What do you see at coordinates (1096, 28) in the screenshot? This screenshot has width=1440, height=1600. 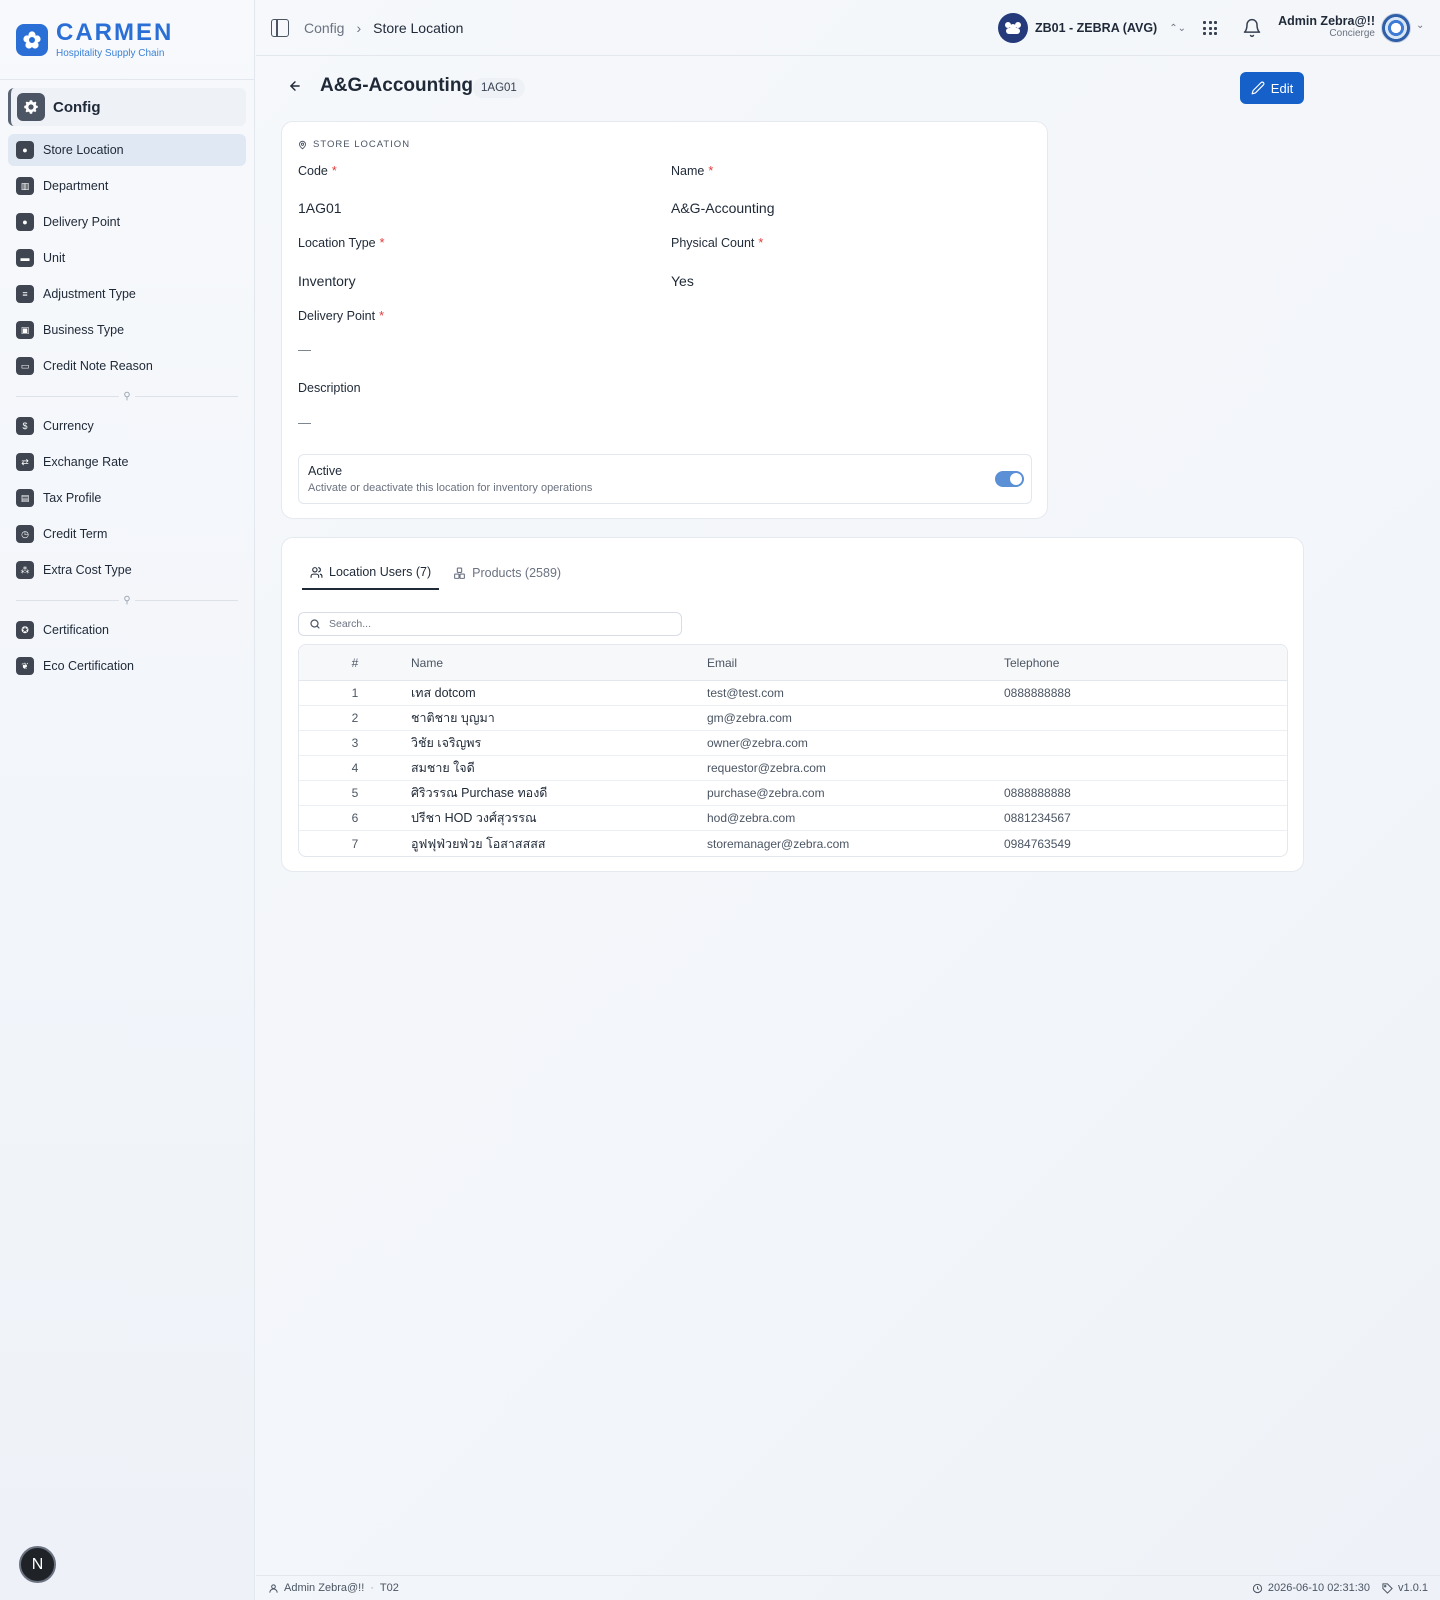 I see `business-unit-name: ZB01 - ZEBRA (AVG)` at bounding box center [1096, 28].